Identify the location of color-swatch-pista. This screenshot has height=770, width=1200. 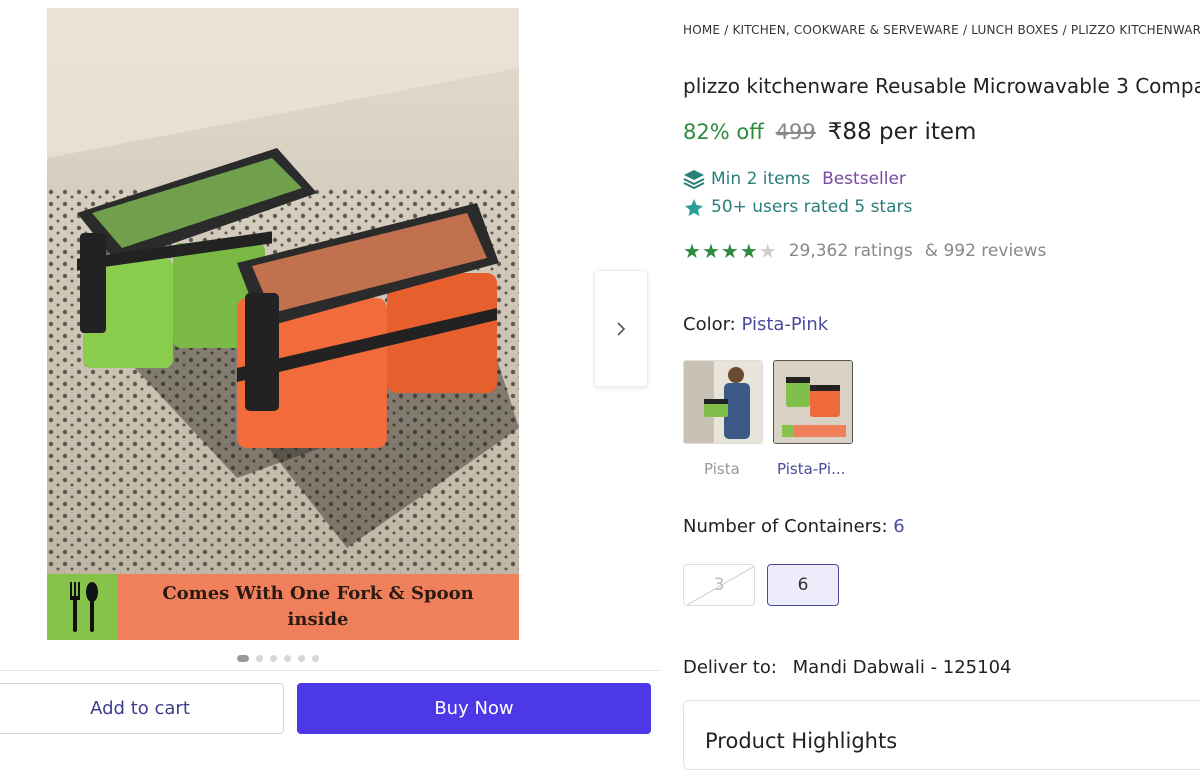
(723, 402).